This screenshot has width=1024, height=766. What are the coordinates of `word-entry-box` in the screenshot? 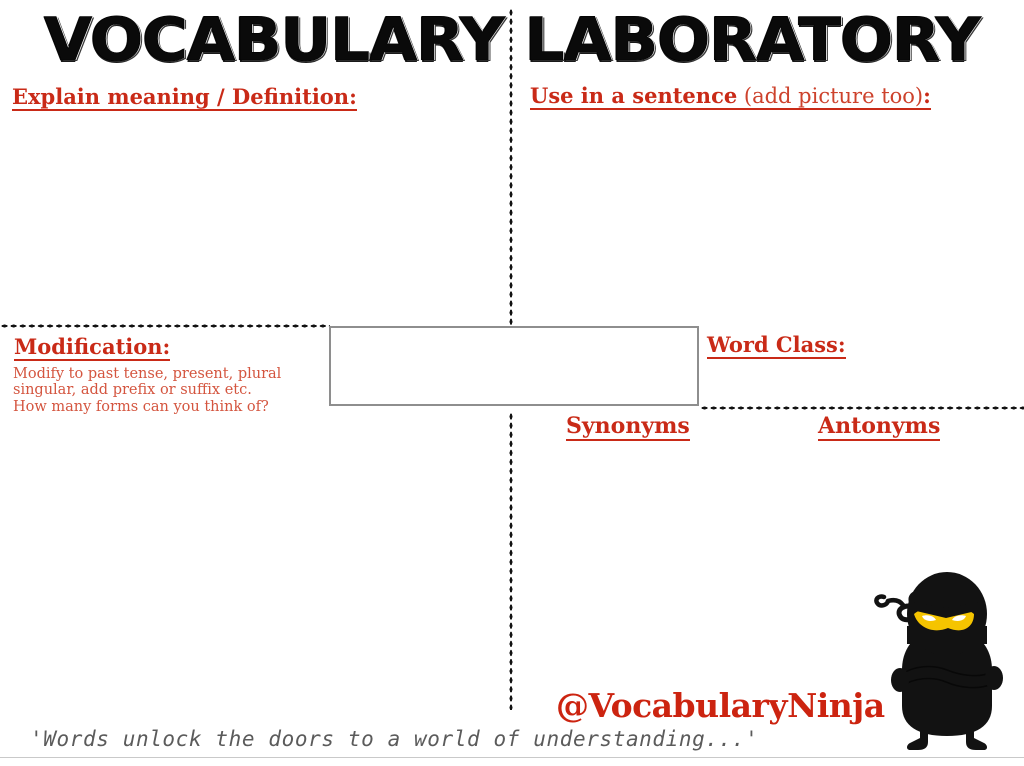 It's located at (514, 366).